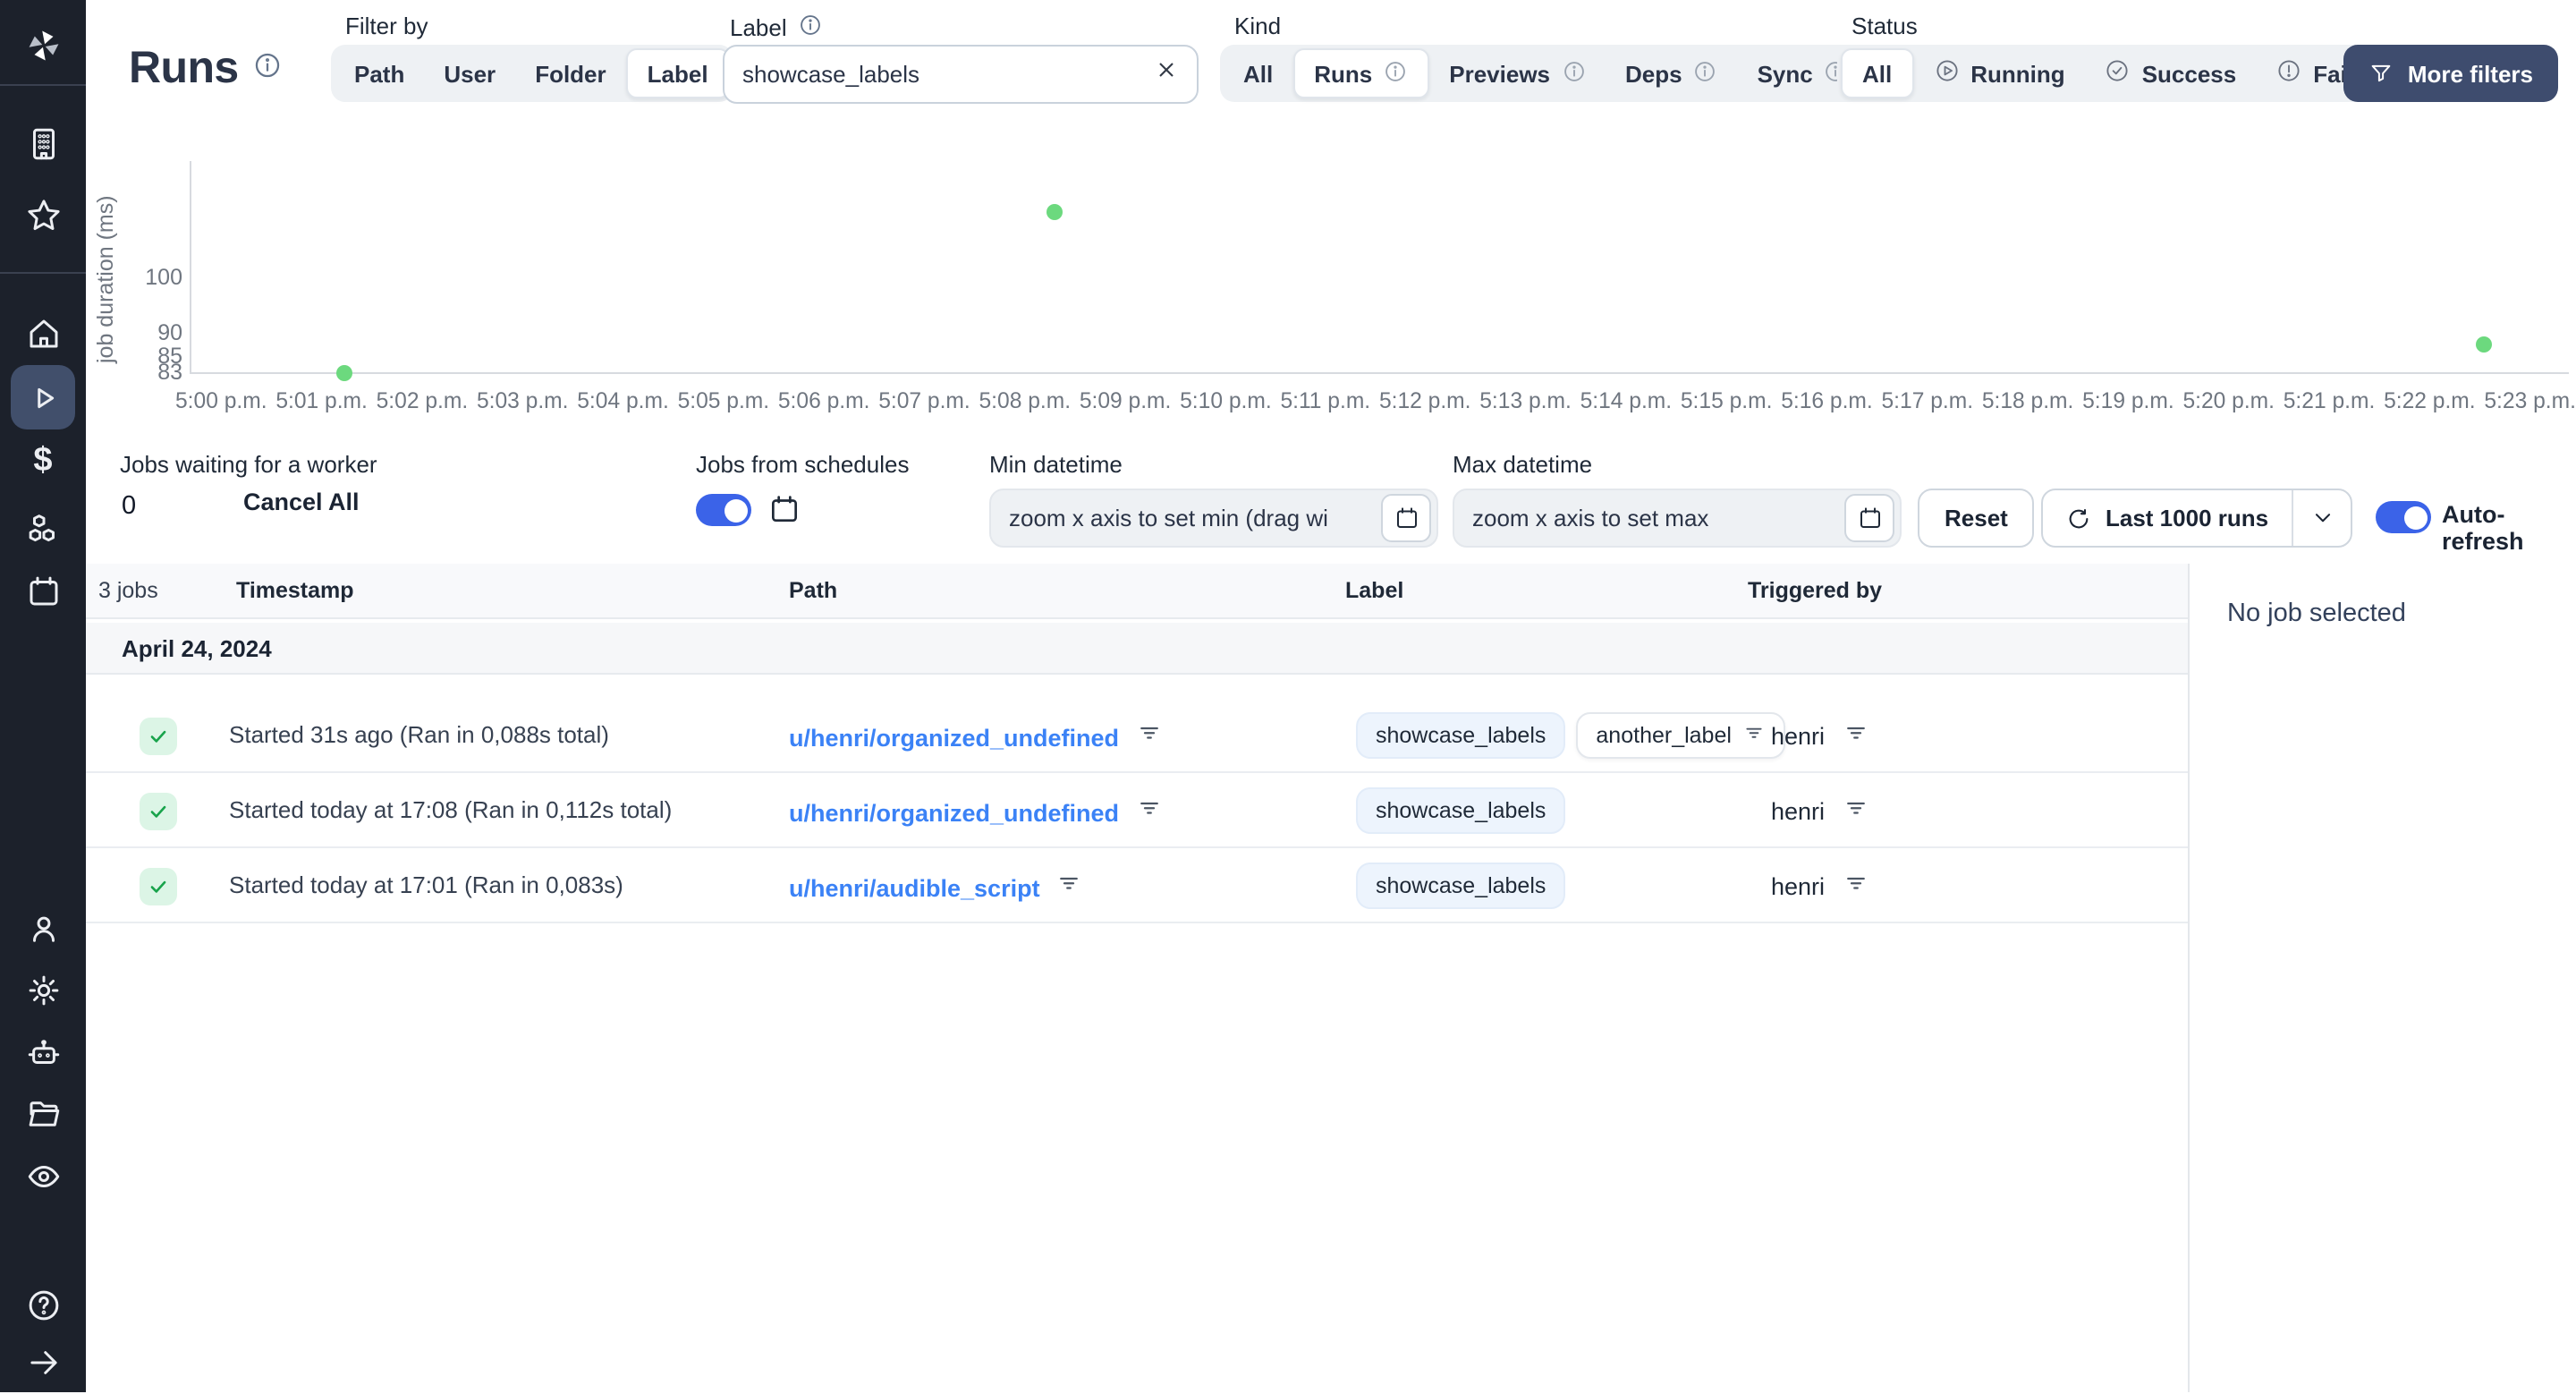  Describe the element at coordinates (677, 73) in the screenshot. I see `filter-by-option-label: Label` at that location.